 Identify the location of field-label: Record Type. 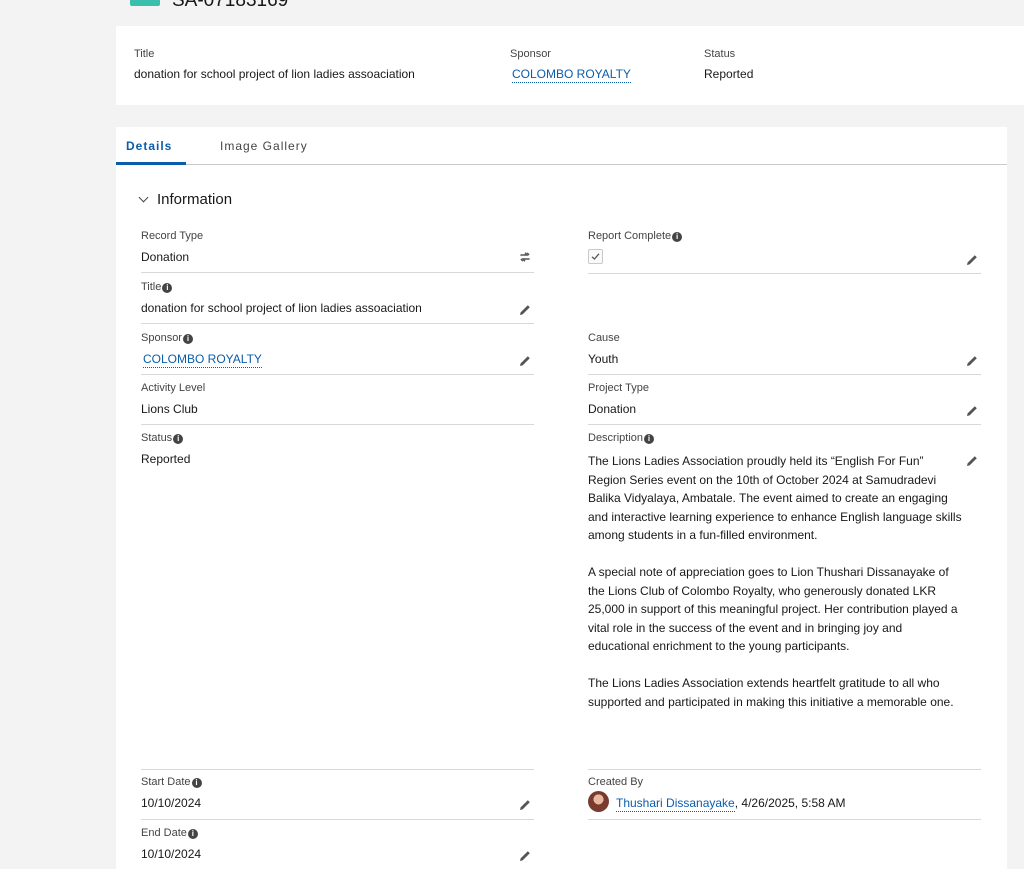
(172, 236).